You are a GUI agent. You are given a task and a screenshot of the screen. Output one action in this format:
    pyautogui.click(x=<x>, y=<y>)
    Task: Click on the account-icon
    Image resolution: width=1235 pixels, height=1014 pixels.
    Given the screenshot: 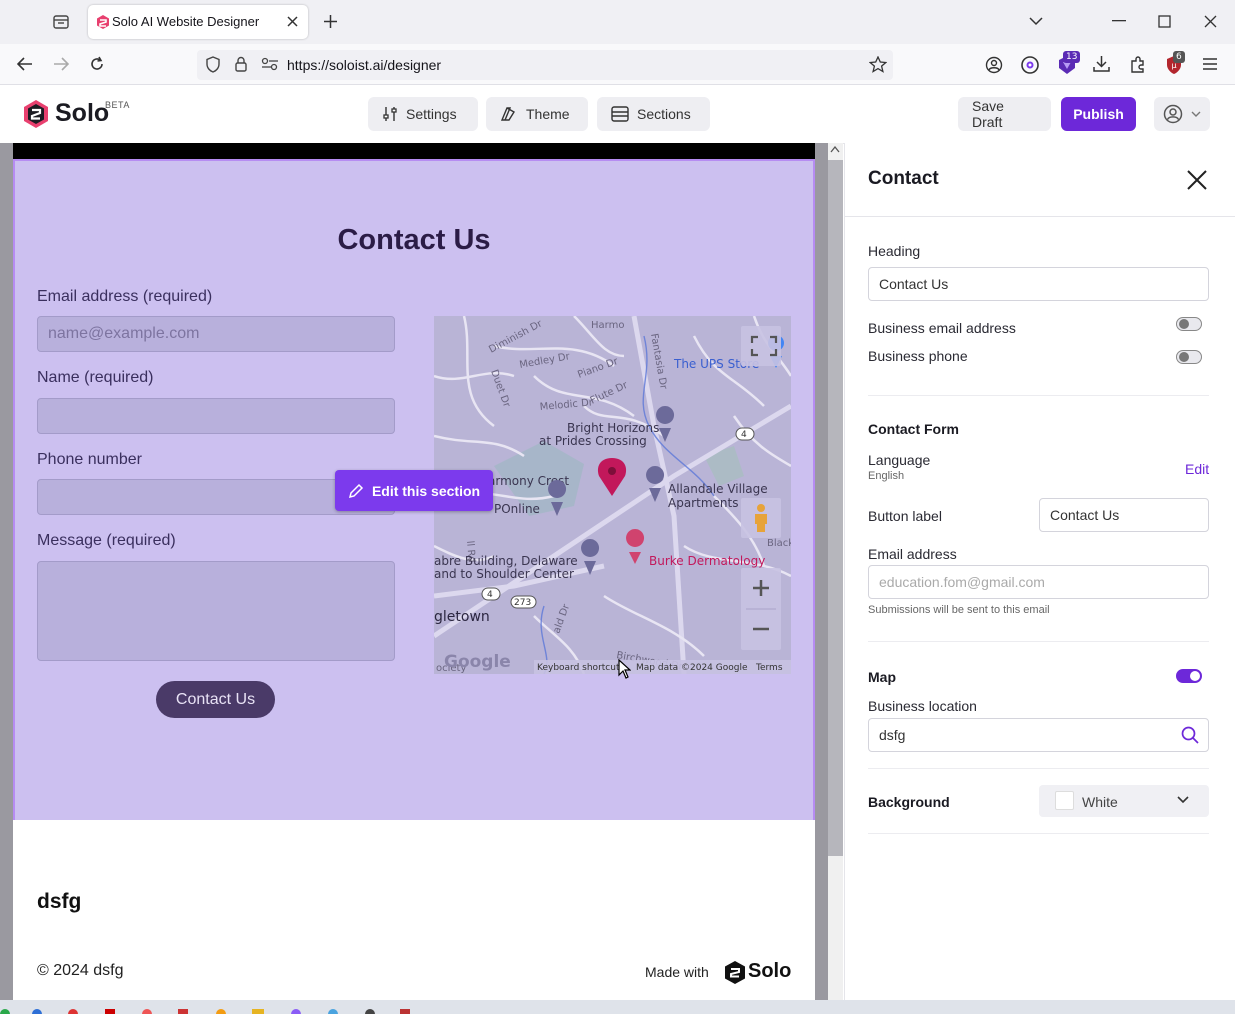 What is the action you would take?
    pyautogui.click(x=994, y=65)
    